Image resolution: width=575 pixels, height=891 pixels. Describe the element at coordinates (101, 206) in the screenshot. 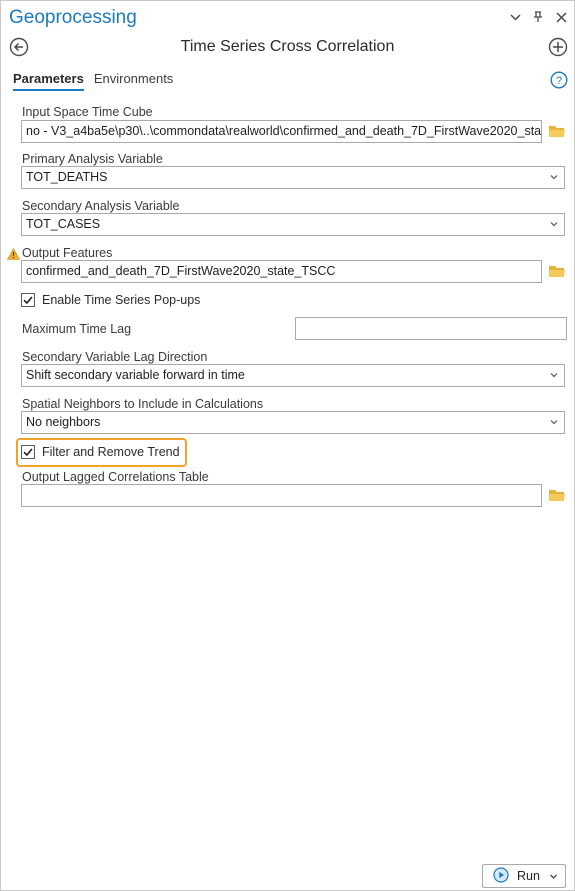

I see `secondary-variable-label: Secondary Analysis Variable` at that location.